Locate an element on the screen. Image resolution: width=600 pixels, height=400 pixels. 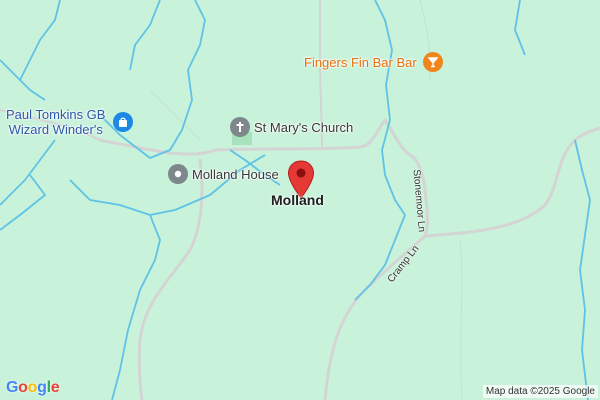
poi-bar-label: Fingers Fin Bar Bar is located at coordinates (360, 62).